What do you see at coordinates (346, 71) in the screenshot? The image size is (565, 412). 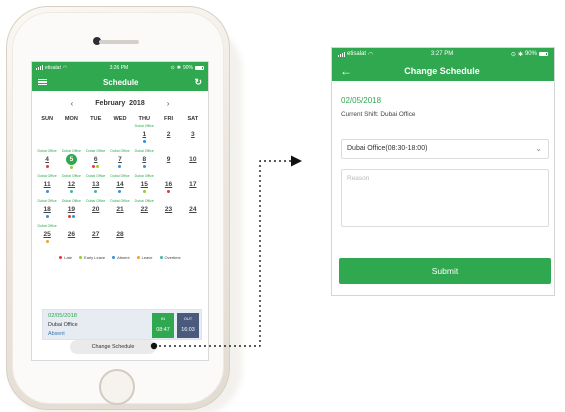 I see `back-arrow-icon: ←` at bounding box center [346, 71].